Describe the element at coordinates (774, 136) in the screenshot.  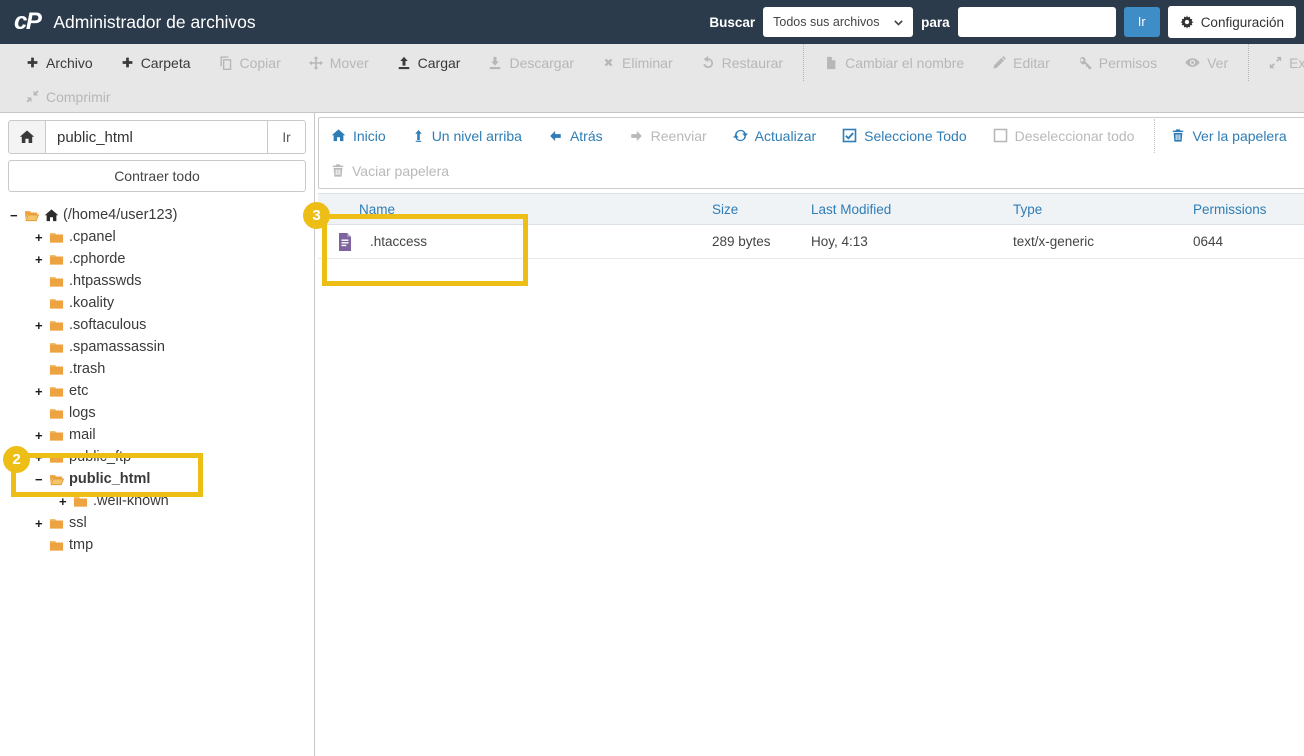
I see `nav-item-actualizar: Actualizar` at that location.